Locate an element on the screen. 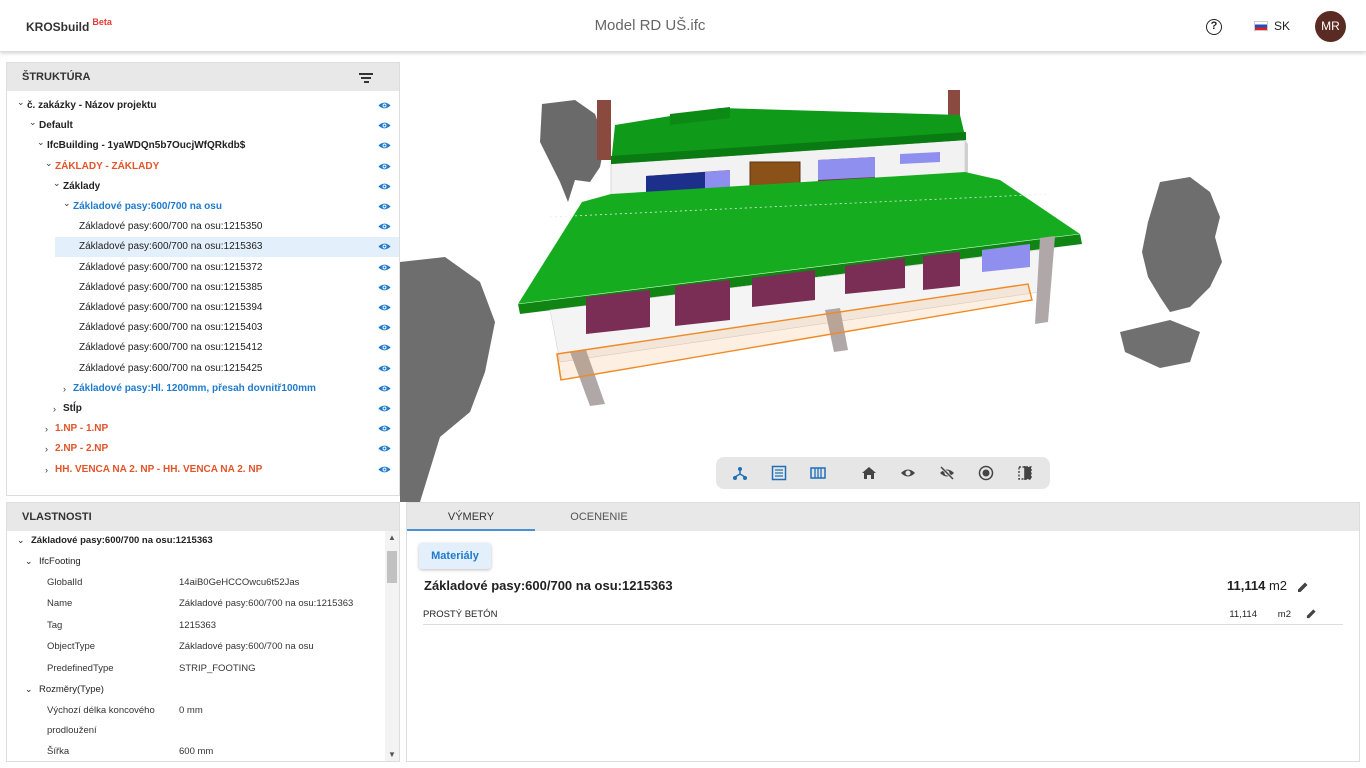  tree-row: Základové pasy:600/700 na osu:1215394 is located at coordinates (203, 308).